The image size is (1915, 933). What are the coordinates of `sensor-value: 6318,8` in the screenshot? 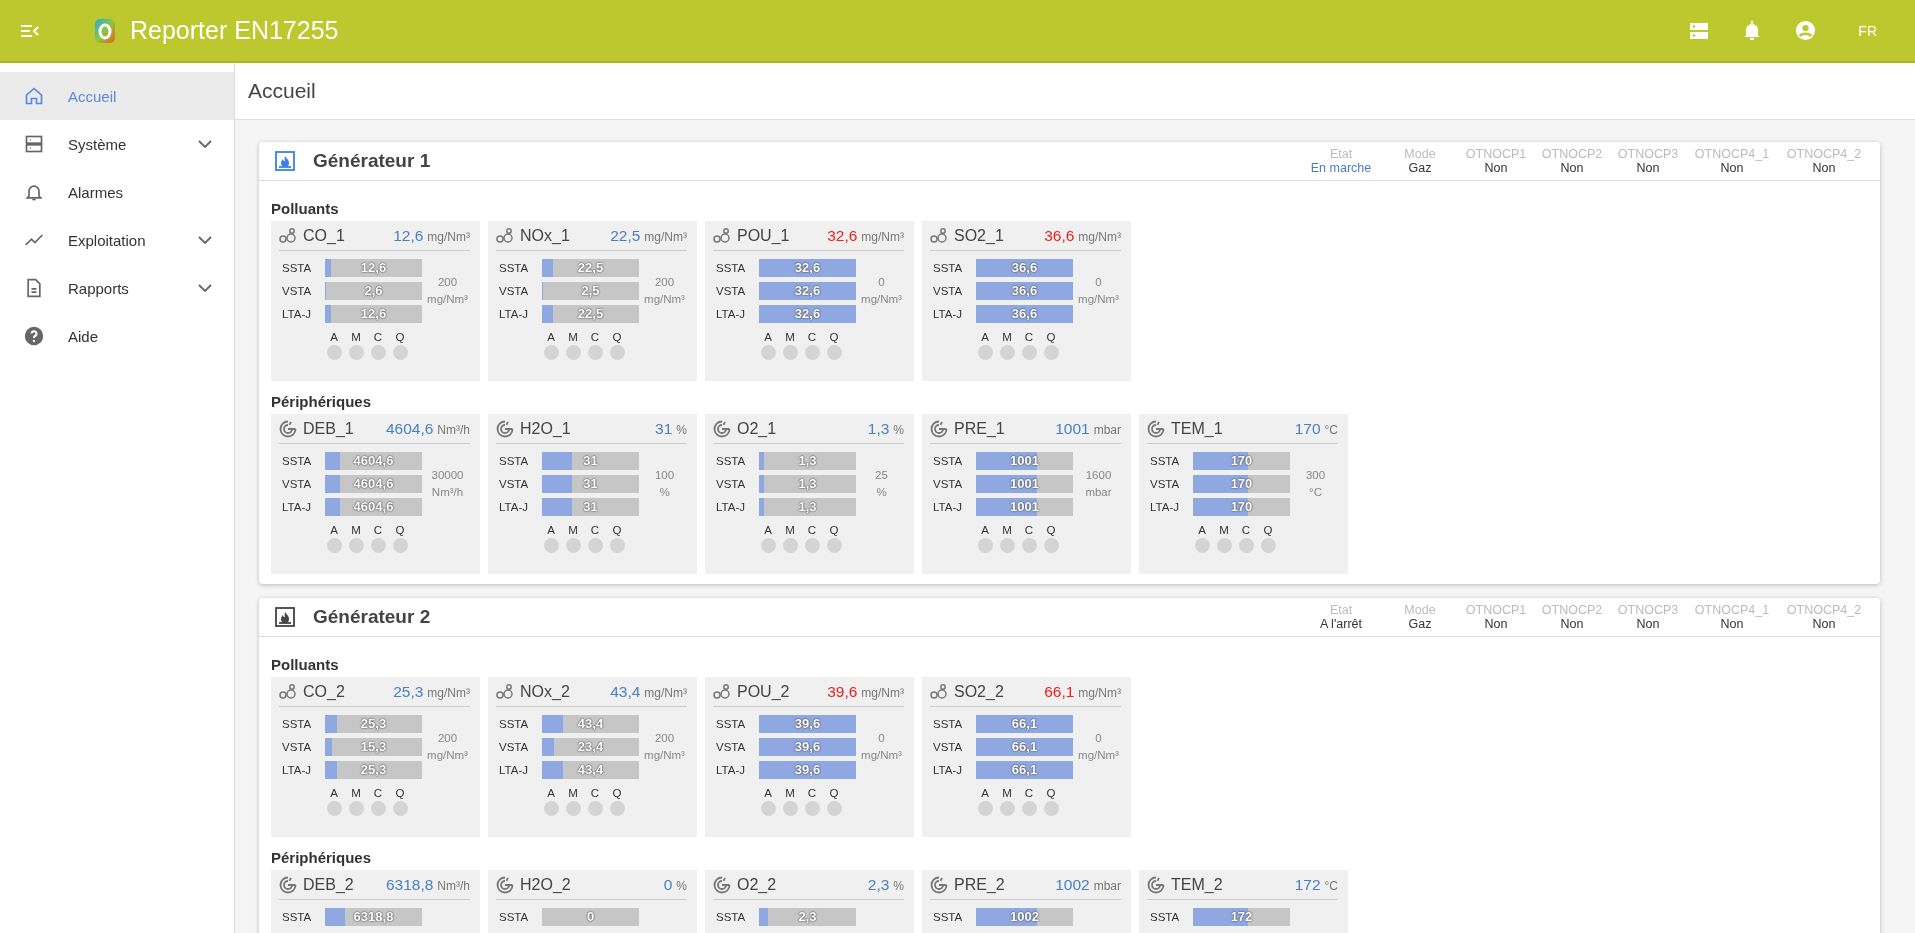 It's located at (409, 885).